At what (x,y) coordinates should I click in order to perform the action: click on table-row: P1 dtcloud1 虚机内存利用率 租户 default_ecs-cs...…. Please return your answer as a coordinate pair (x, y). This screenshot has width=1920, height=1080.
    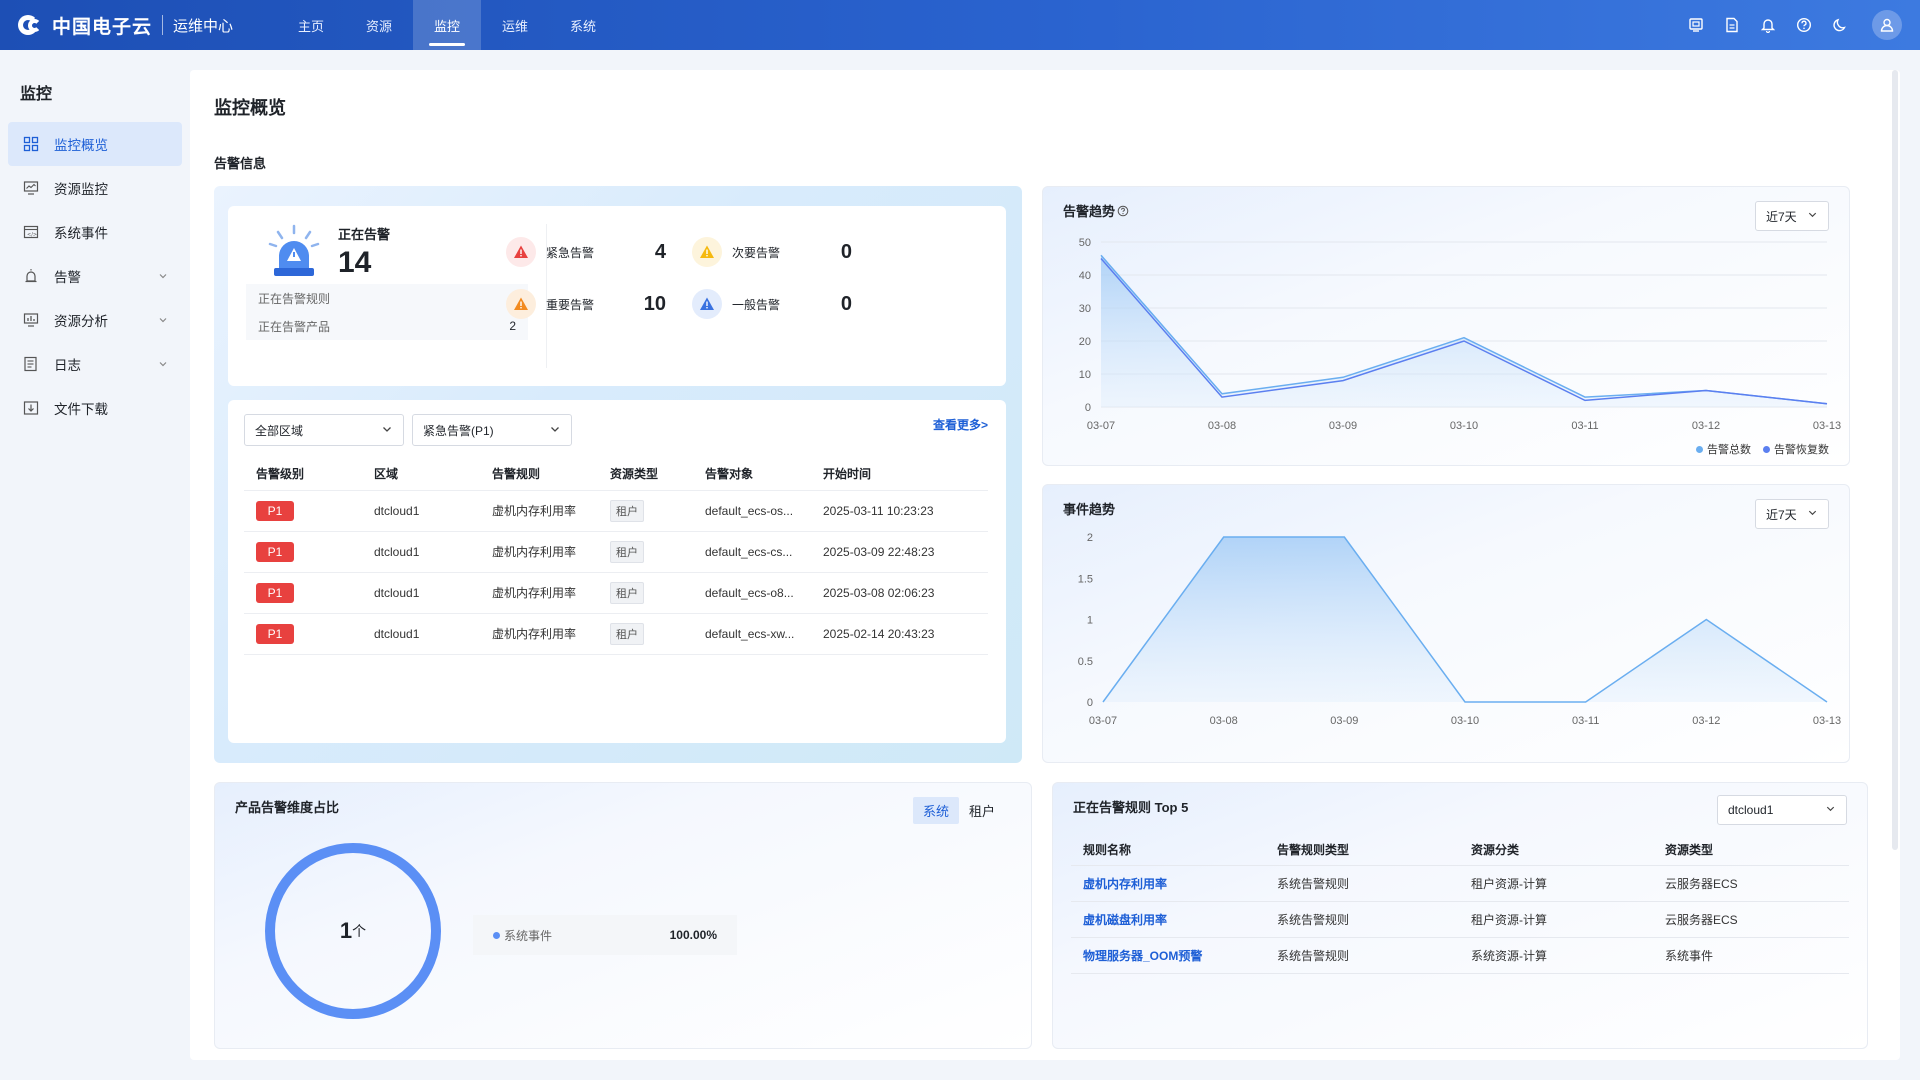
    Looking at the image, I should click on (616, 552).